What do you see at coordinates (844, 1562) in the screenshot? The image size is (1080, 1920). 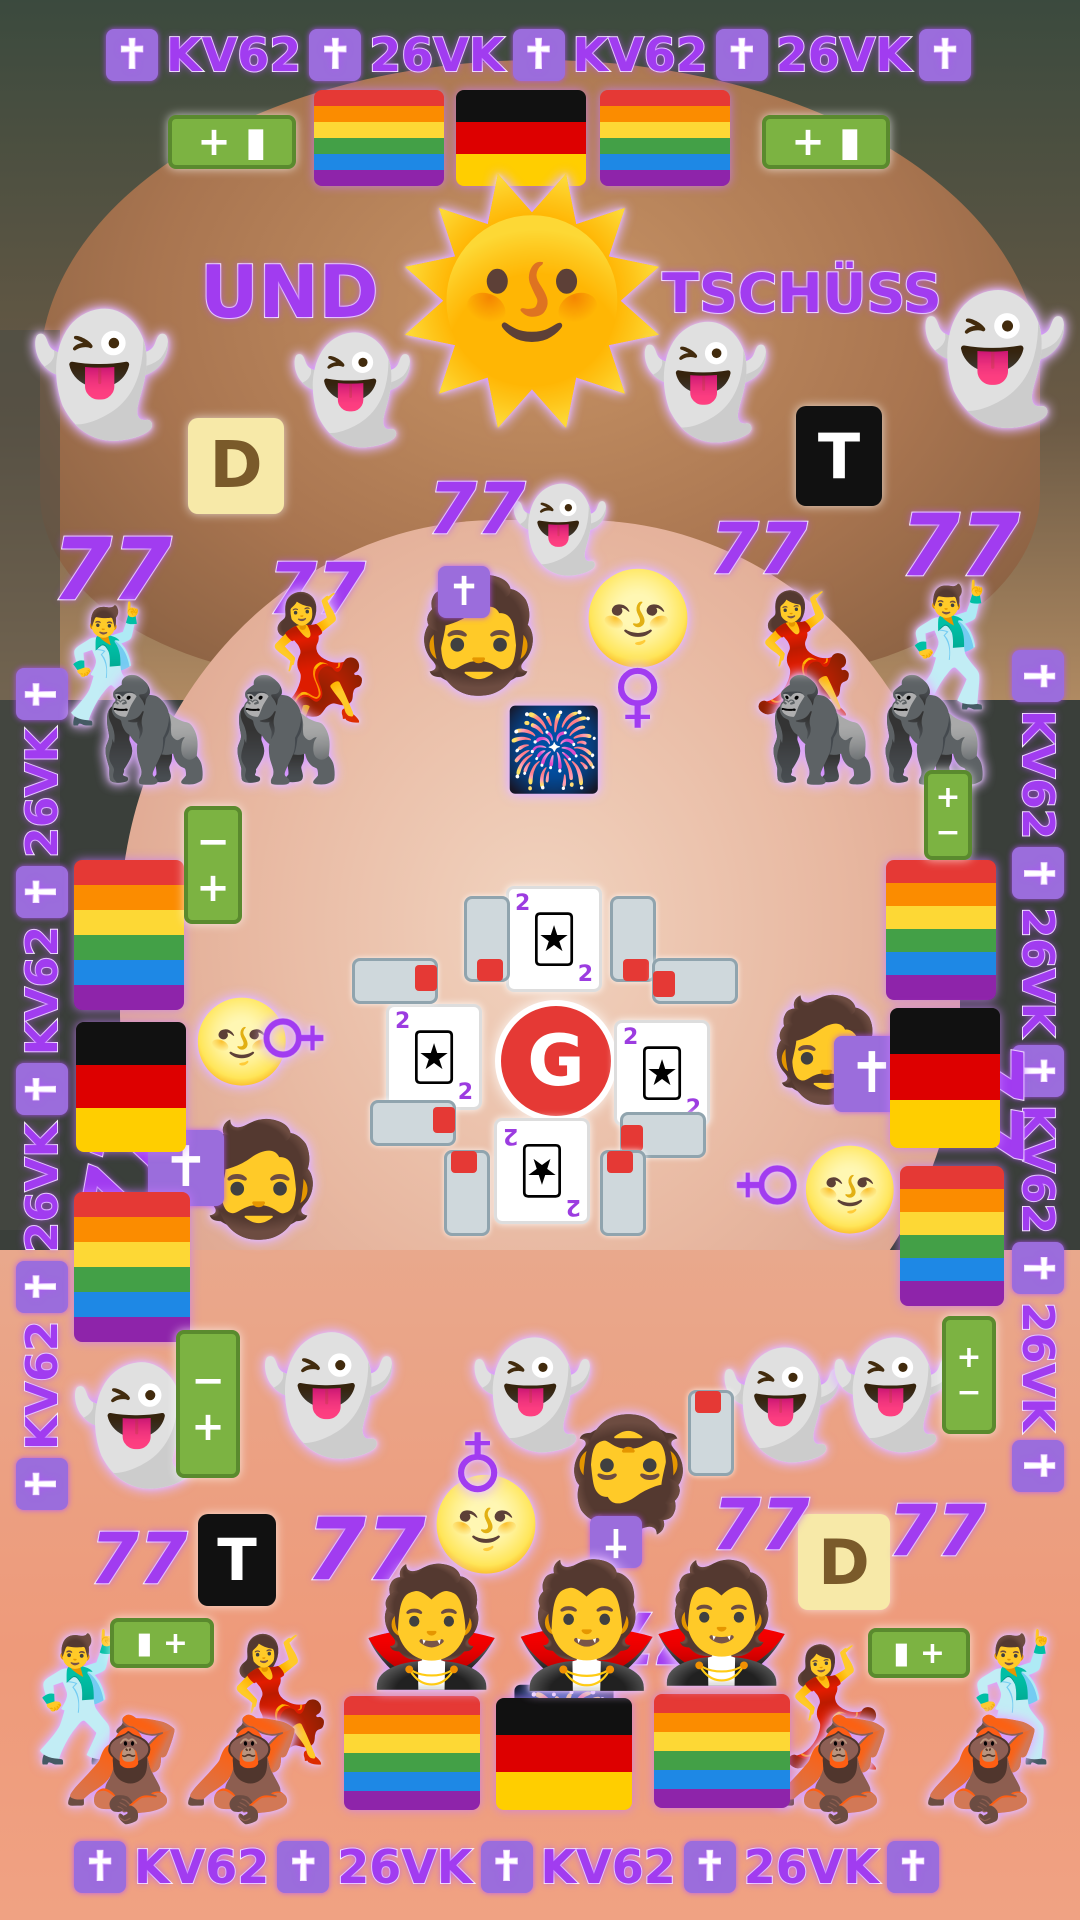 I see `letter-tile-d: D` at bounding box center [844, 1562].